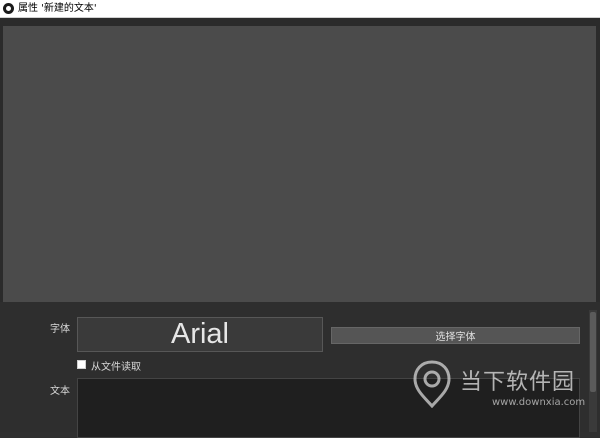 Image resolution: width=600 pixels, height=438 pixels. I want to click on text-label: 文本, so click(60, 391).